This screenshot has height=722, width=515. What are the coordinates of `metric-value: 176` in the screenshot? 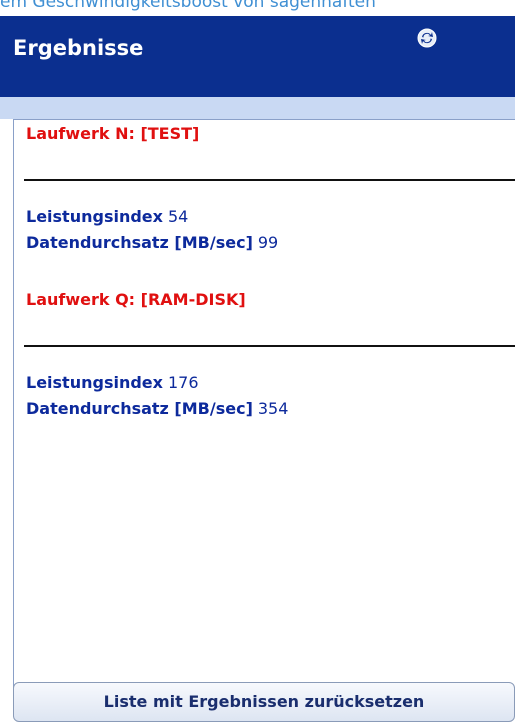 It's located at (183, 382).